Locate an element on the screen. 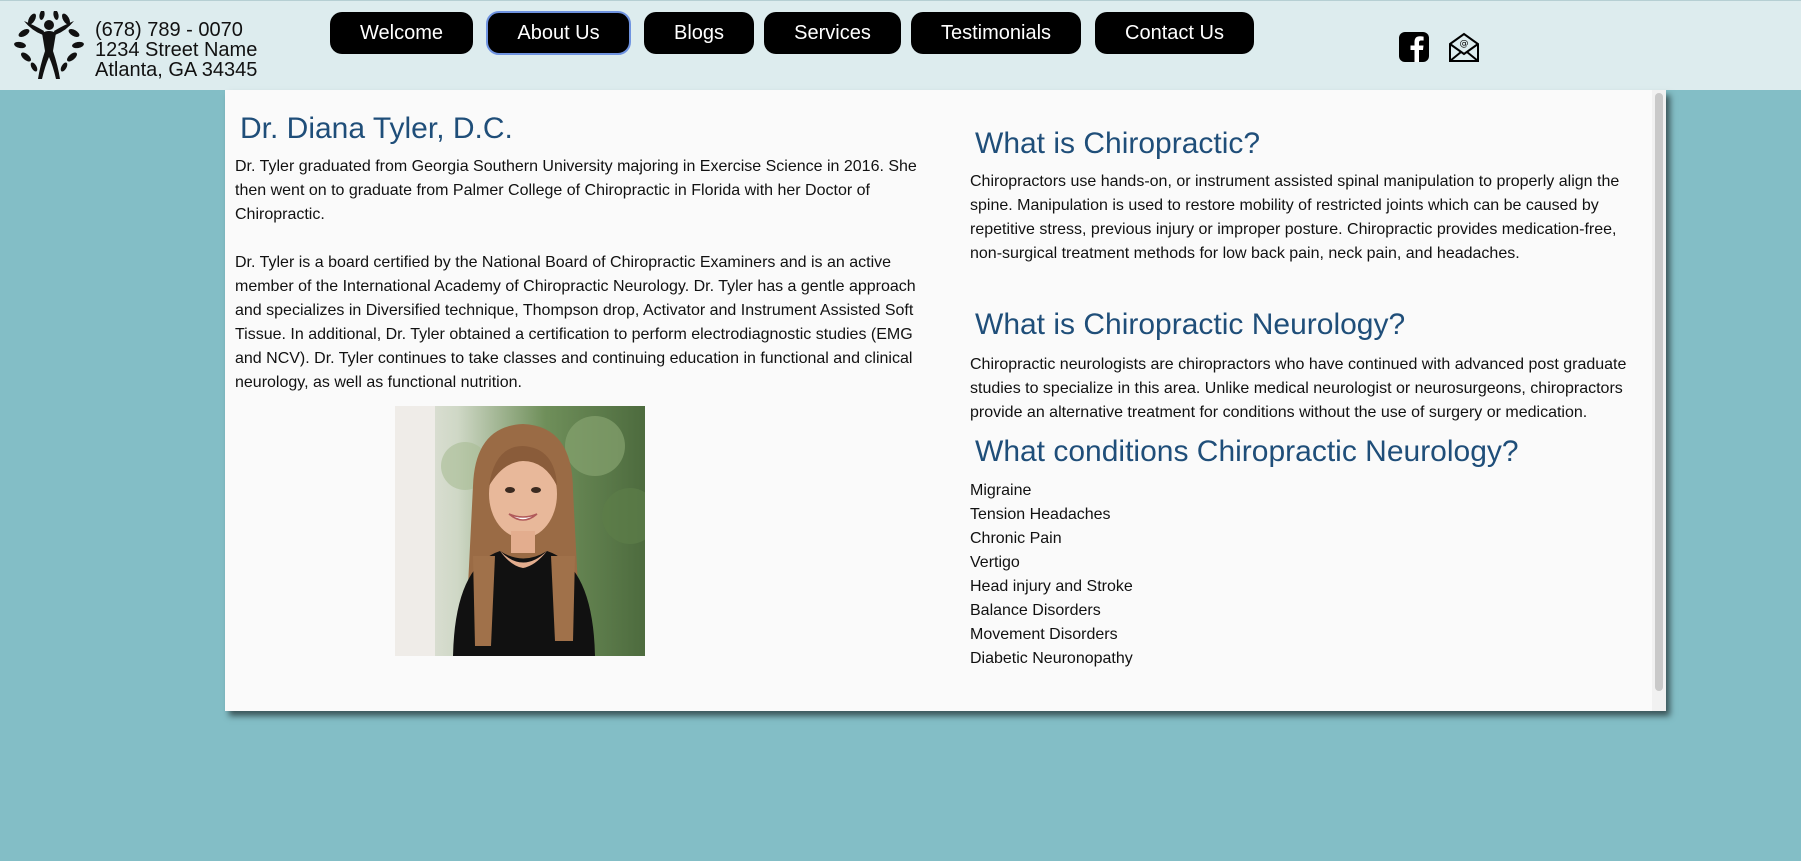 This screenshot has height=861, width=1801. nav-services-button: Services is located at coordinates (832, 33).